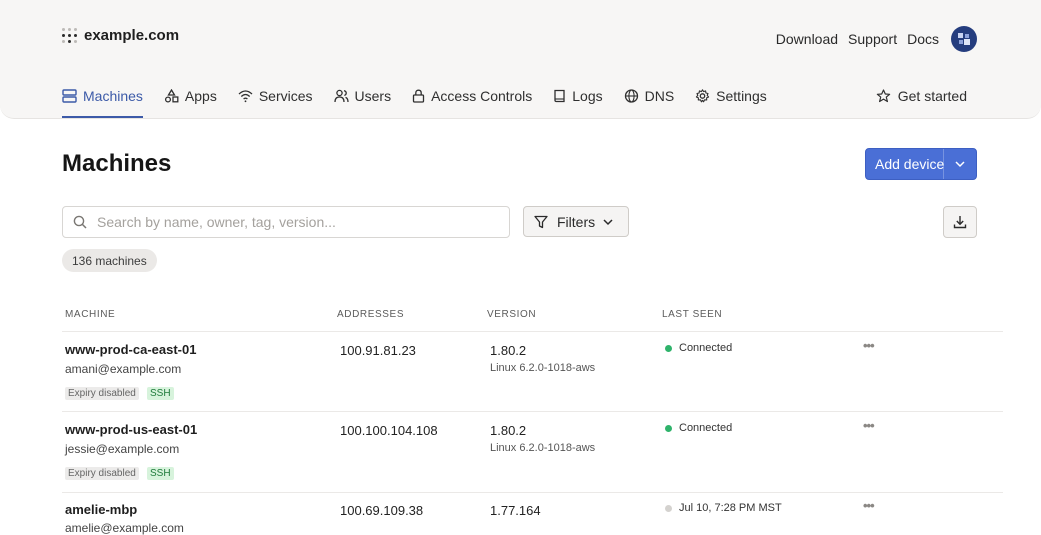 The image size is (1041, 535). Describe the element at coordinates (730, 508) in the screenshot. I see `status-text: Jul 10, 7:28 PM MST` at that location.